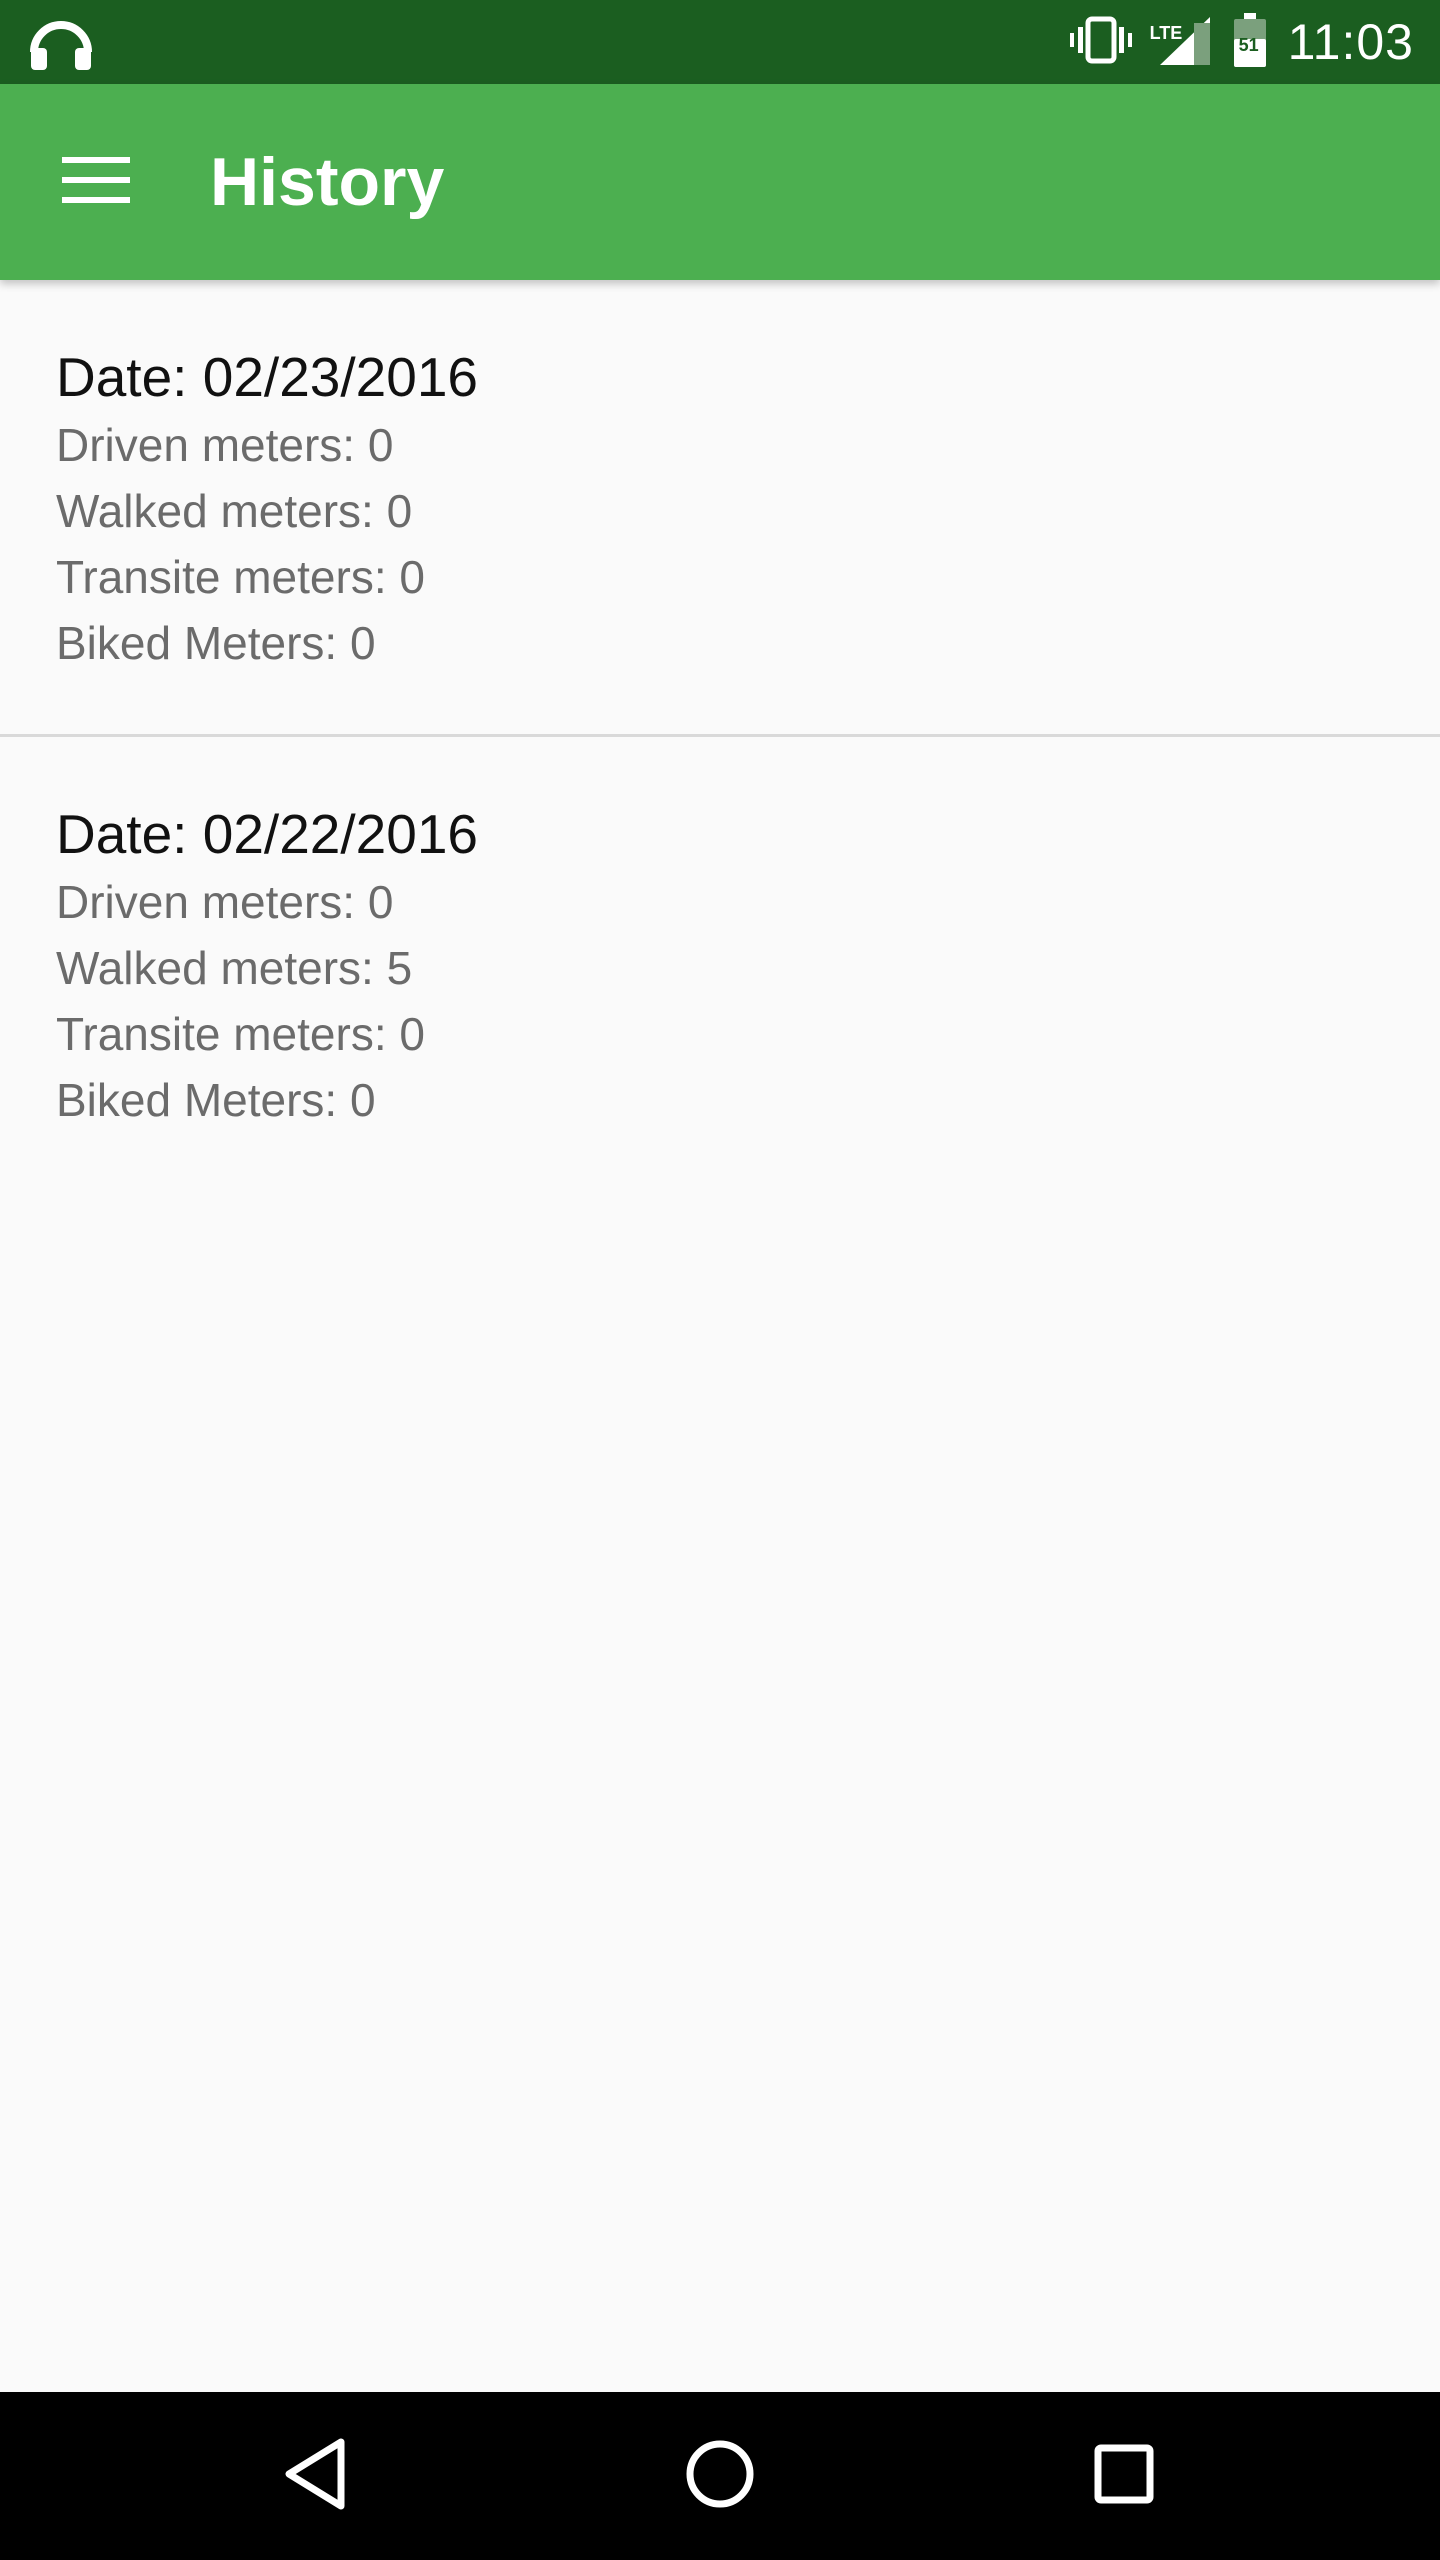  I want to click on history-date: Date: 02/23/2016, so click(267, 377).